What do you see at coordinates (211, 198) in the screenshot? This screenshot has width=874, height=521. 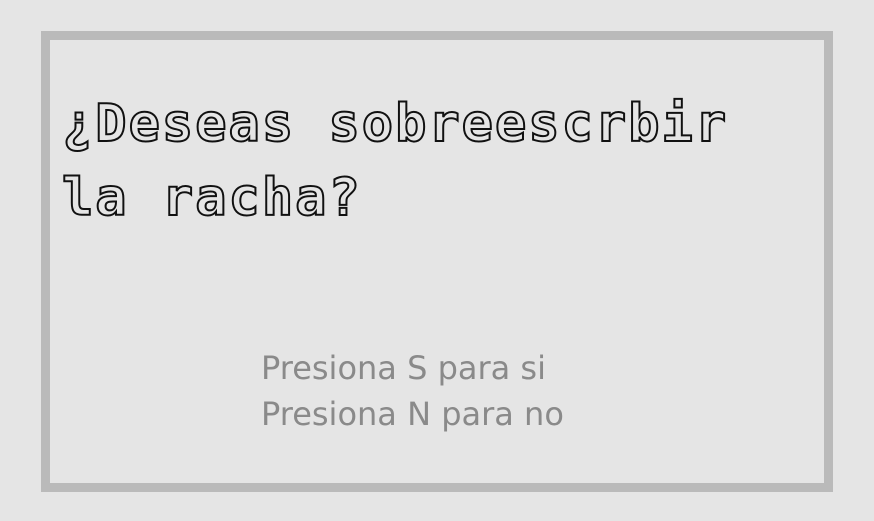 I see `question-line-2: la racha?` at bounding box center [211, 198].